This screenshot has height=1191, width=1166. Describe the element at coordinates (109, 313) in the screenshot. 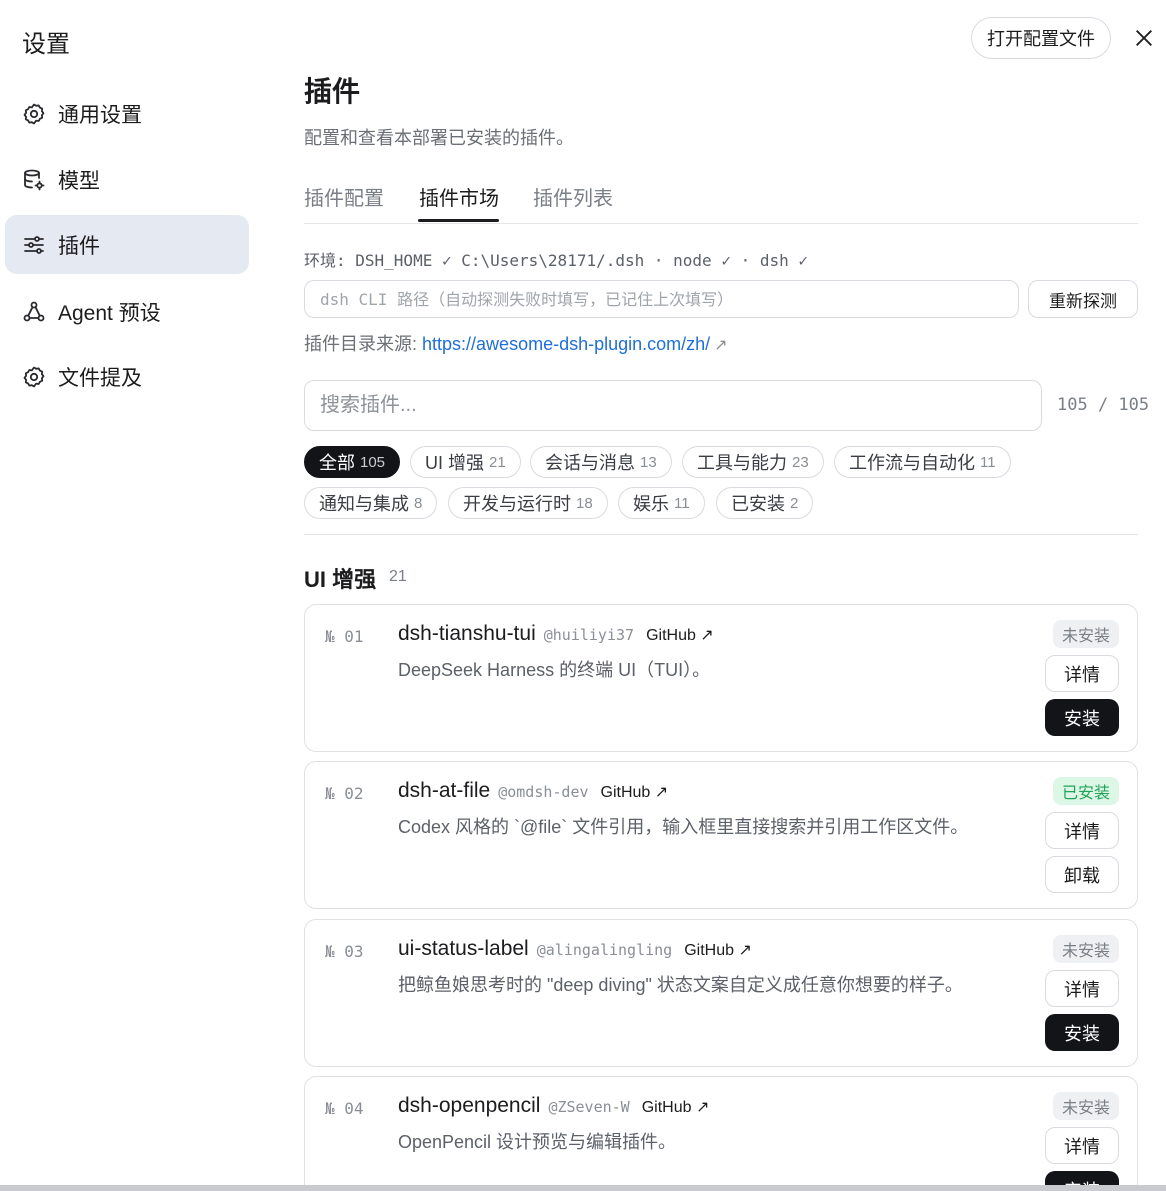

I see `sidebar-item-label: Agent 预设` at that location.